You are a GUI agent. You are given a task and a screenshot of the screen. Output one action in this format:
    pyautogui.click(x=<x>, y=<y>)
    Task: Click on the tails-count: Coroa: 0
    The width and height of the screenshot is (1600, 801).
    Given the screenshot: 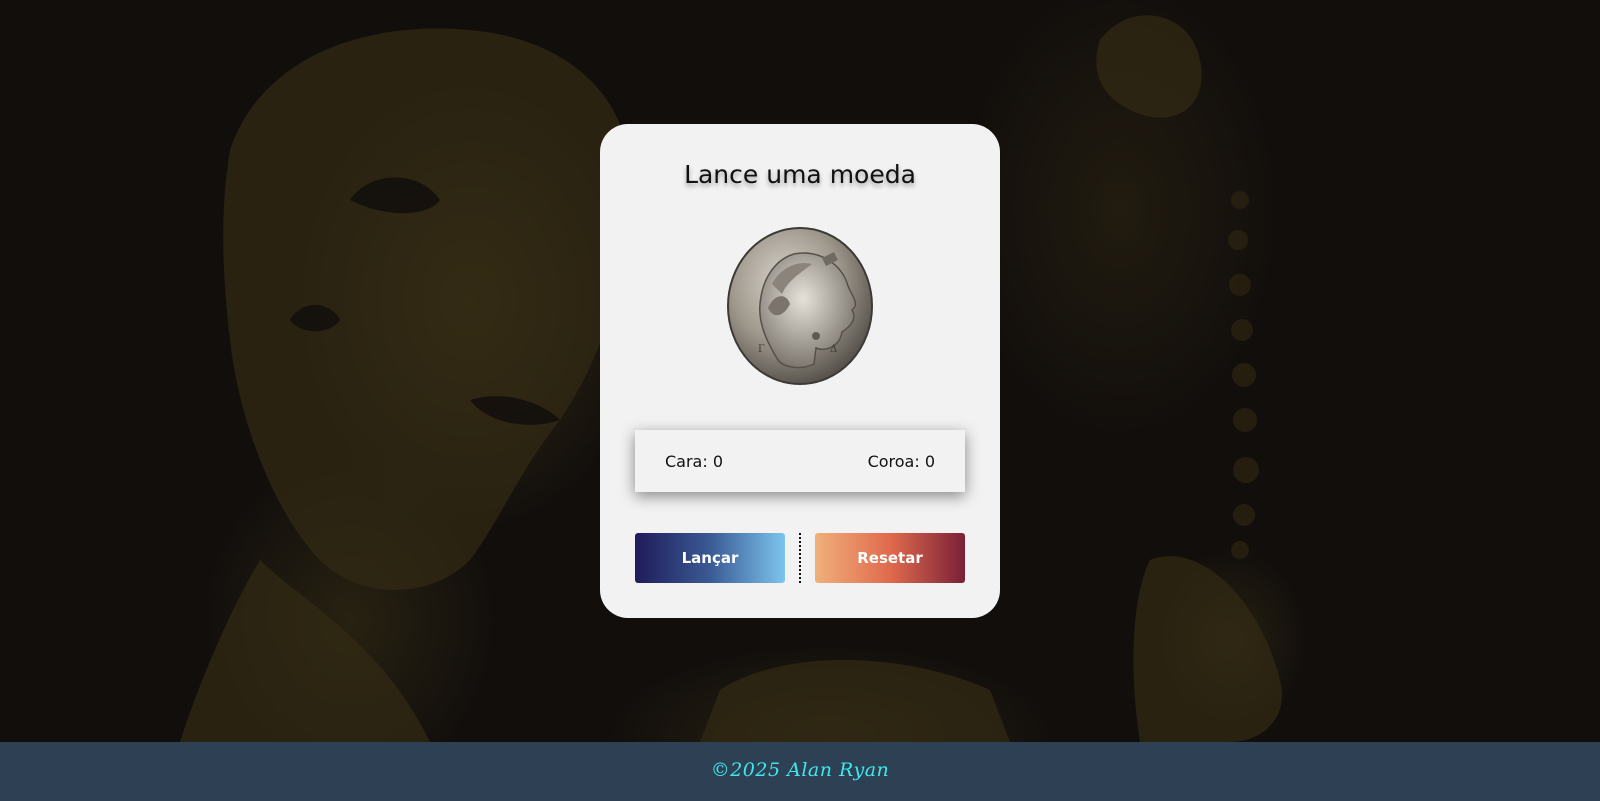 What is the action you would take?
    pyautogui.click(x=901, y=461)
    